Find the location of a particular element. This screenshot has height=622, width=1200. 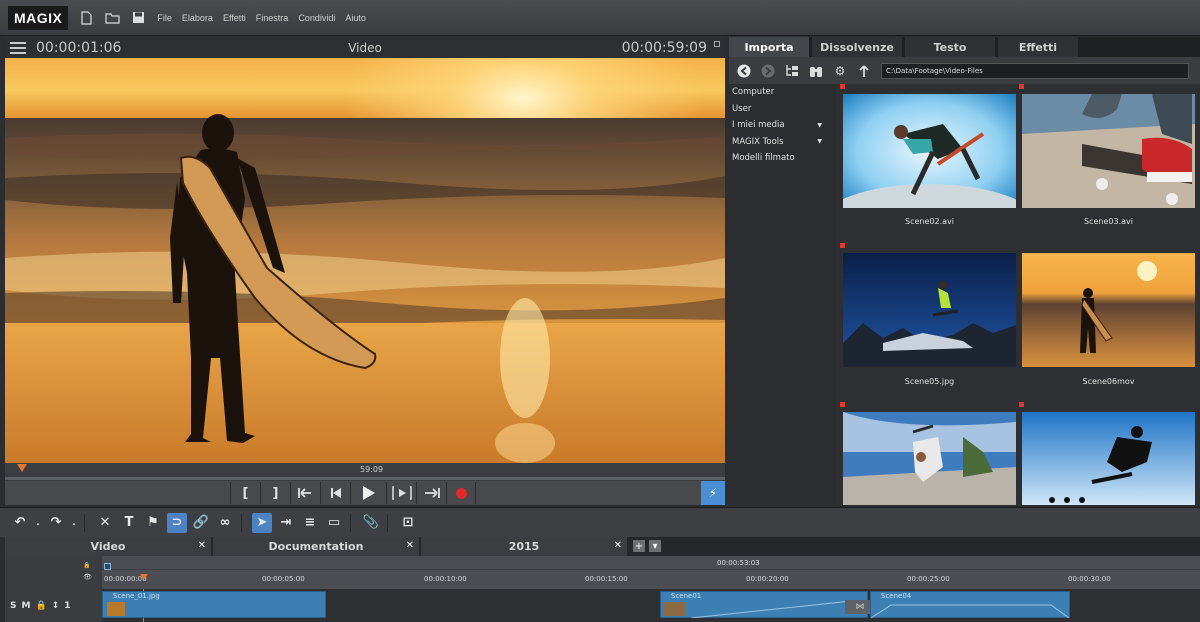

timeline-playhead is located at coordinates (144, 577).